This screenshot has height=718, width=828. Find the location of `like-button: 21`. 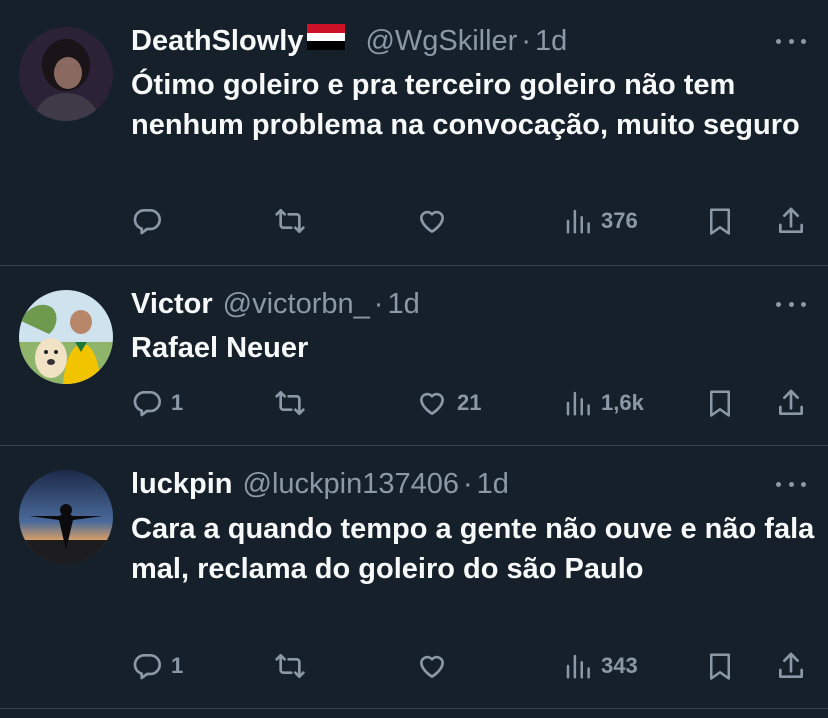

like-button: 21 is located at coordinates (448, 403).